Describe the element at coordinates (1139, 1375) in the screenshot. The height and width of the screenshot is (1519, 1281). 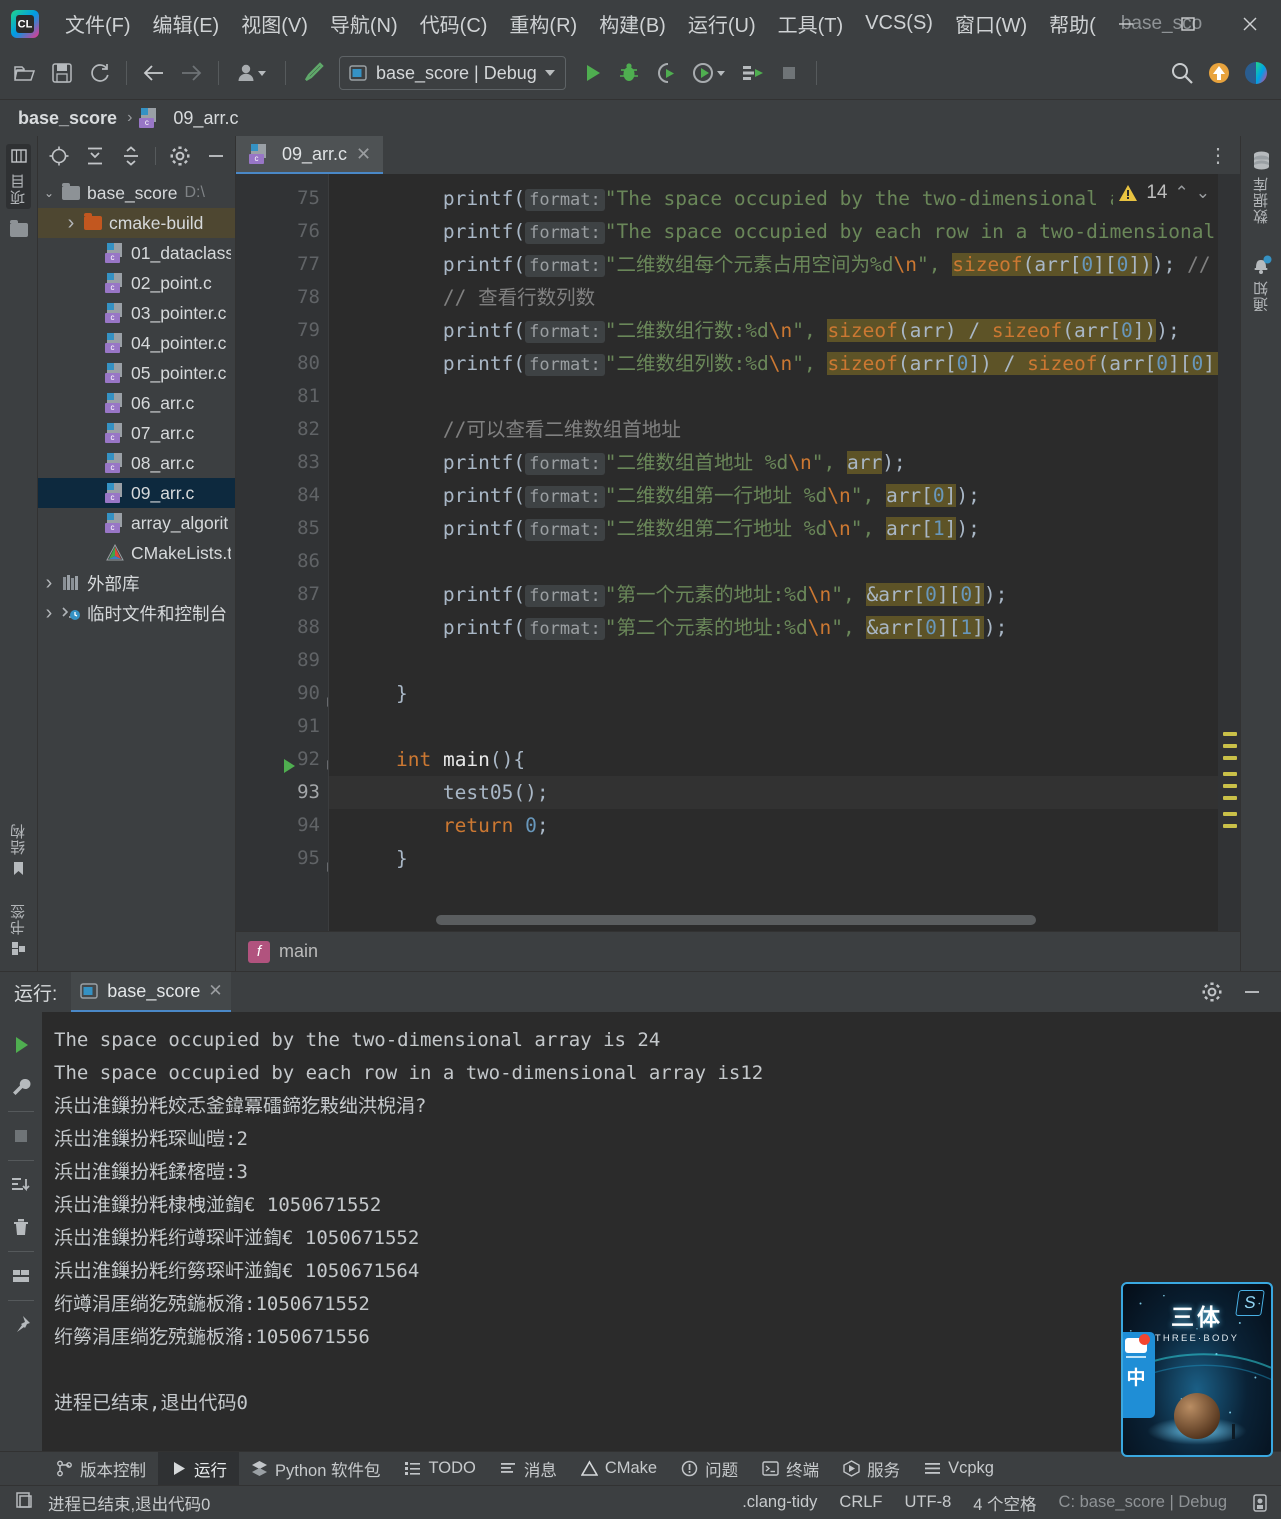
I see `ime-mode-toggle: 中` at that location.